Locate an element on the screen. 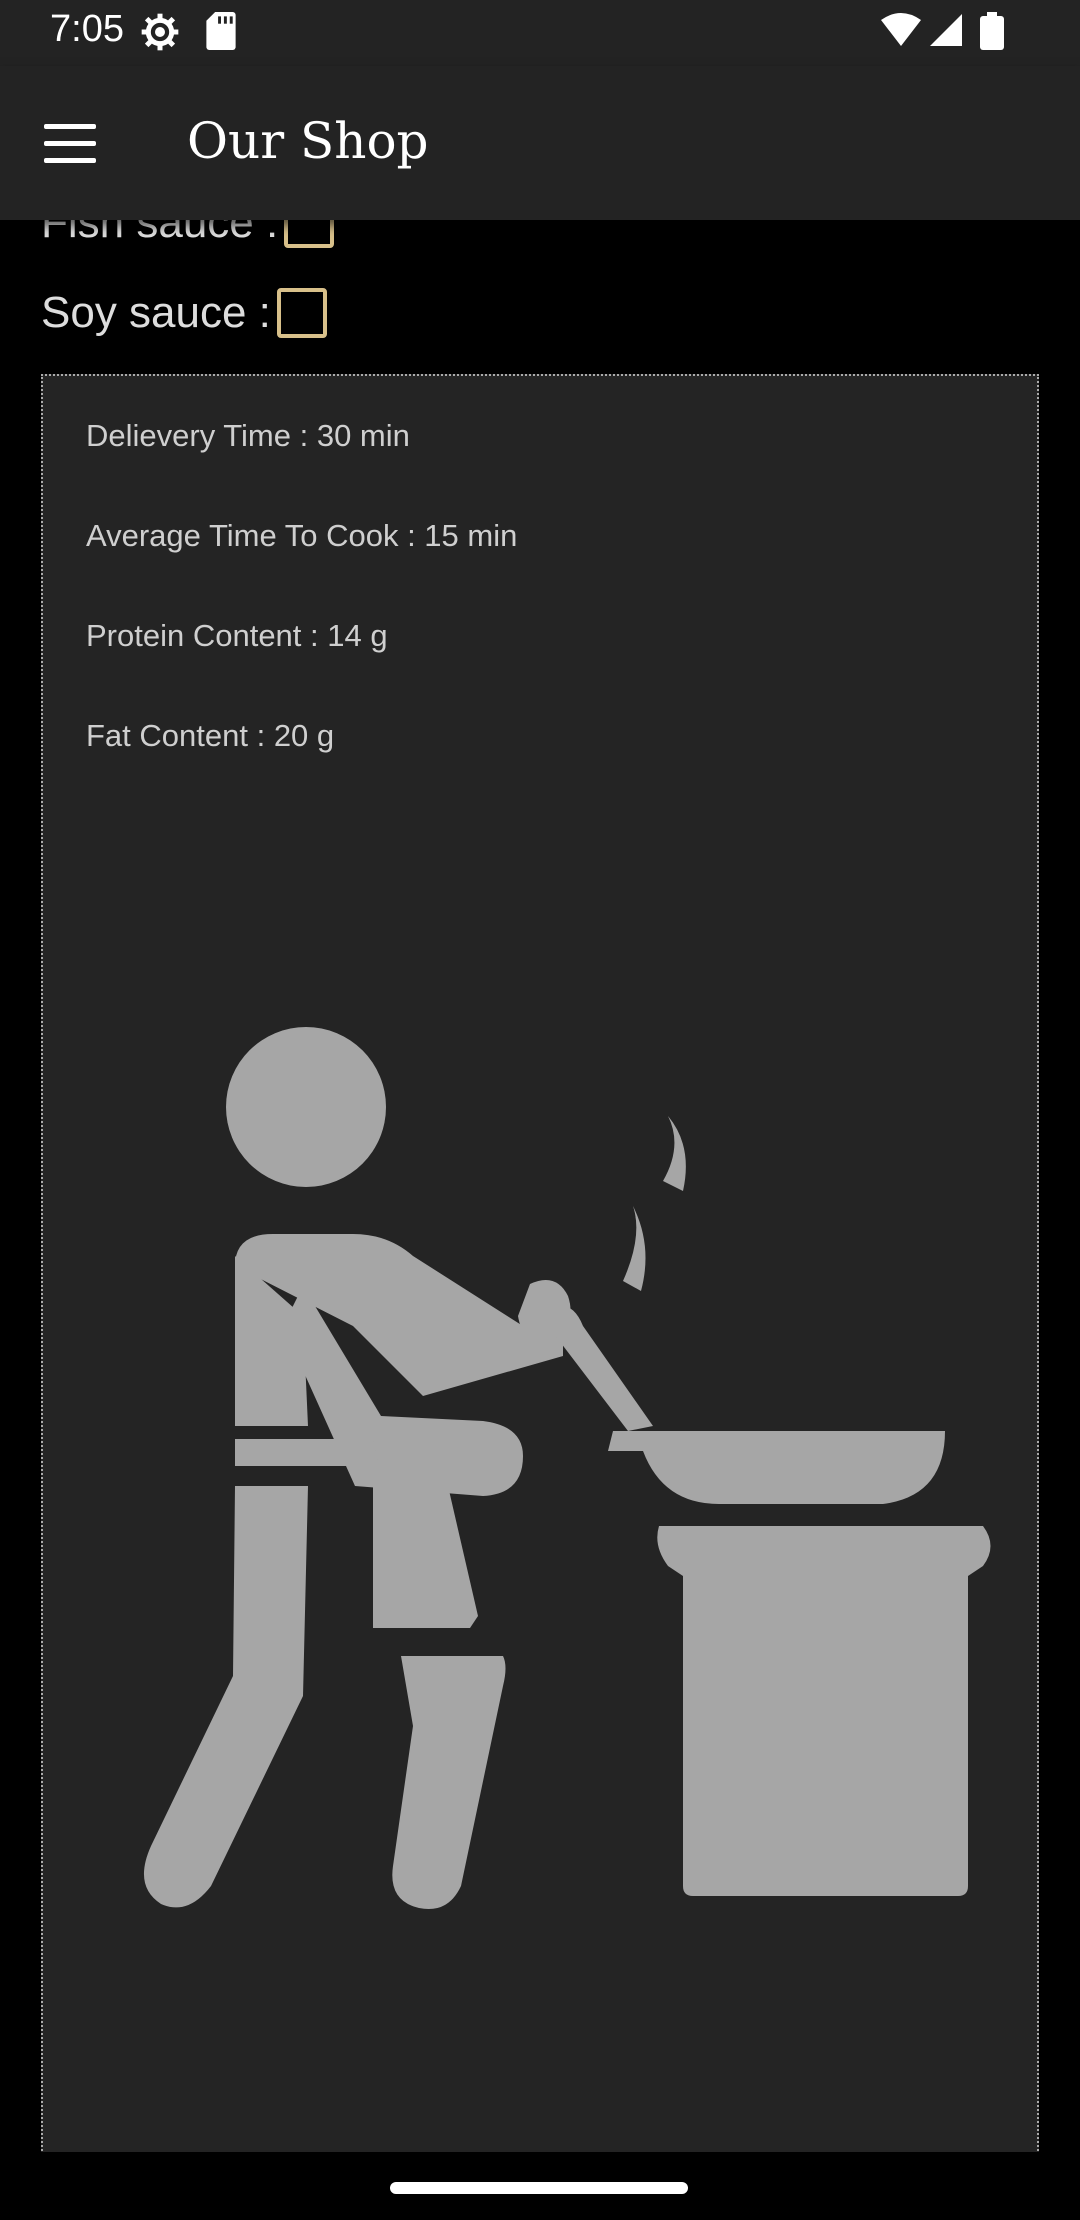 The height and width of the screenshot is (2220, 1080). soy-sauce-checkbox is located at coordinates (301, 313).